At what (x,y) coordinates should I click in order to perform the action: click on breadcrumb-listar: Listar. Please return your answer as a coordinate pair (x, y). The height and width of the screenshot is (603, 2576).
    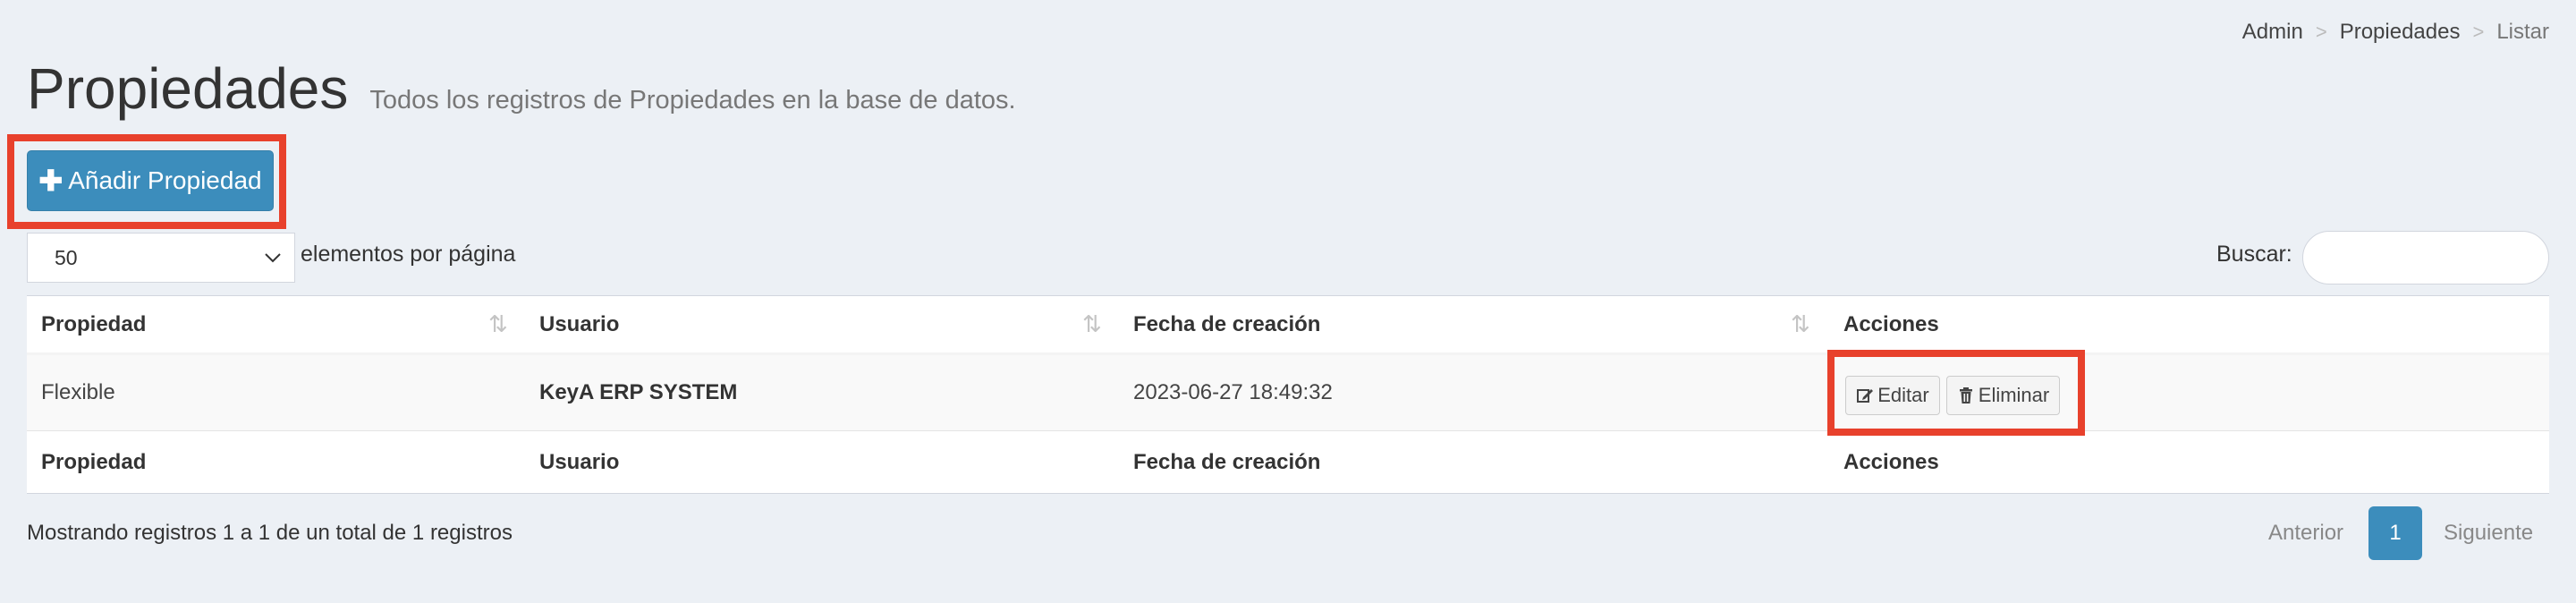
    Looking at the image, I should click on (2522, 32).